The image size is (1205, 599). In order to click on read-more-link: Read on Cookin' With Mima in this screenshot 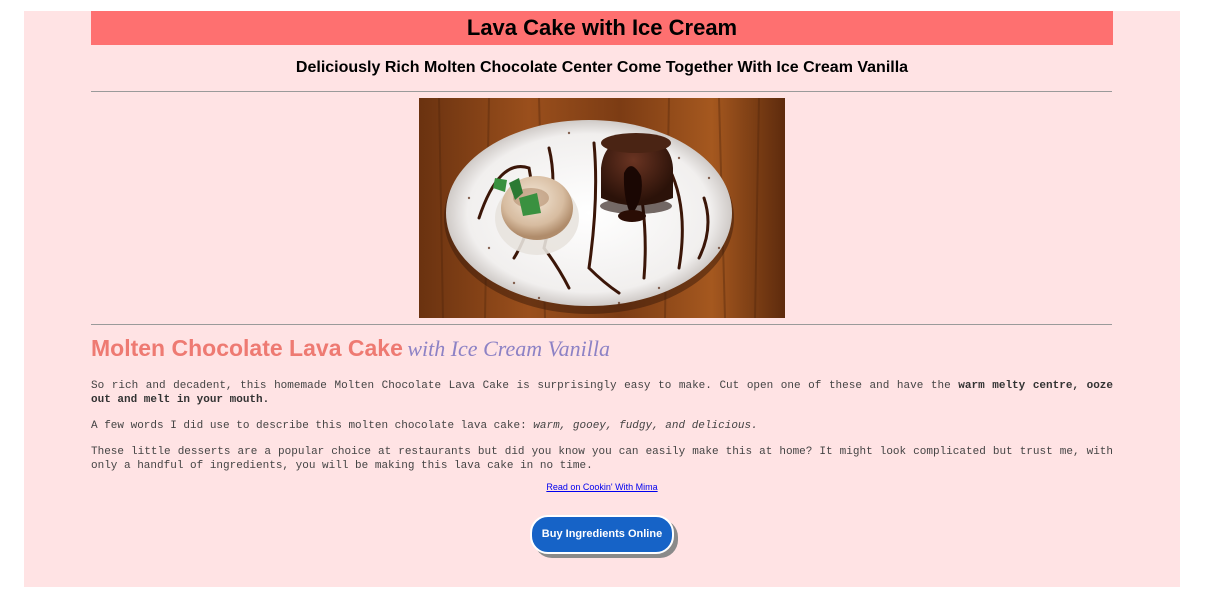, I will do `click(602, 487)`.